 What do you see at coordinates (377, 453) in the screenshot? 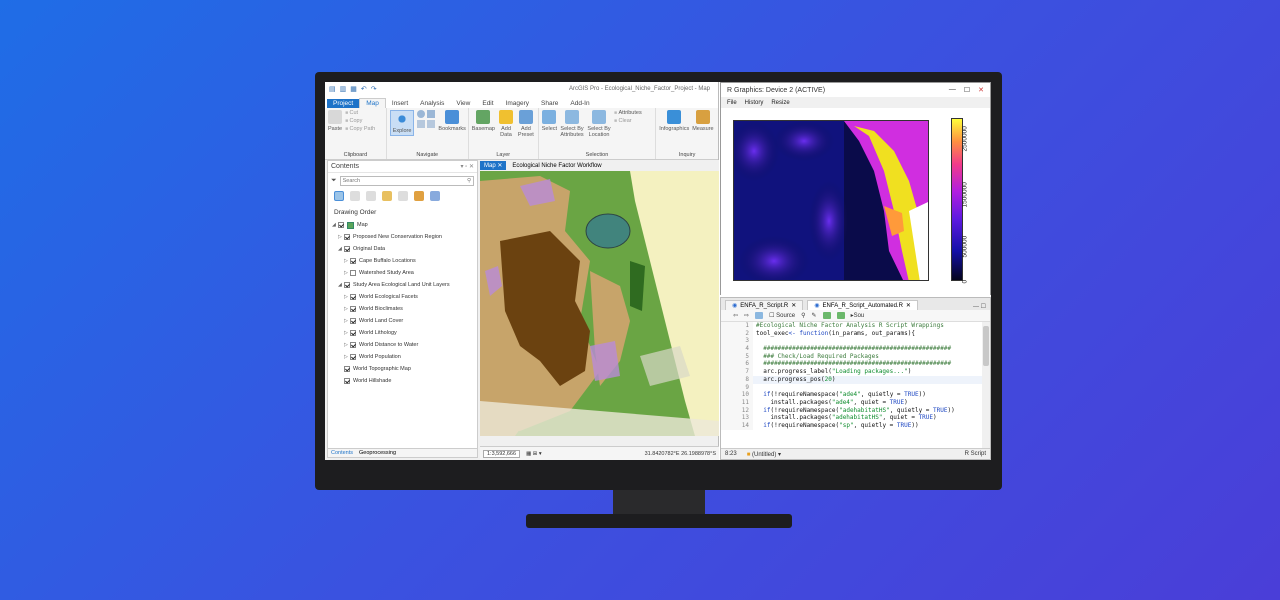
I see `tab-geoprocessing: Geoprocessing` at bounding box center [377, 453].